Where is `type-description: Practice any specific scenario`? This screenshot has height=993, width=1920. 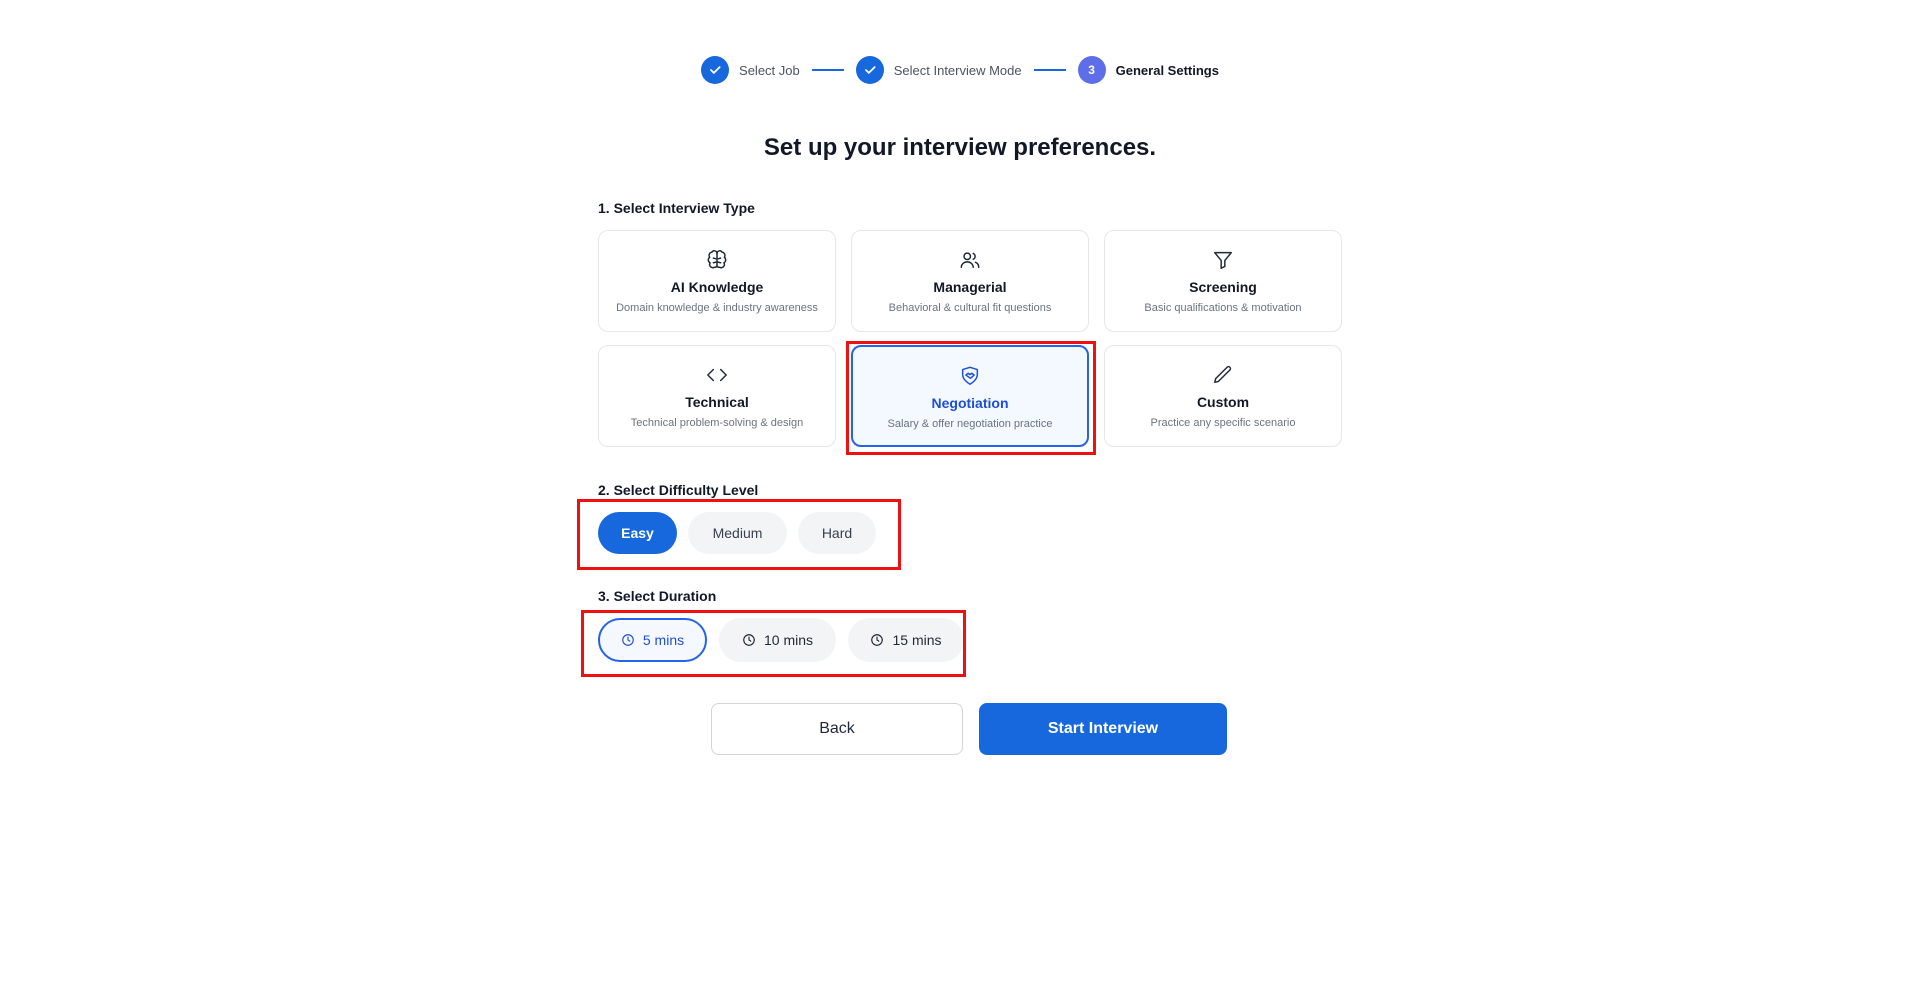 type-description: Practice any specific scenario is located at coordinates (1223, 423).